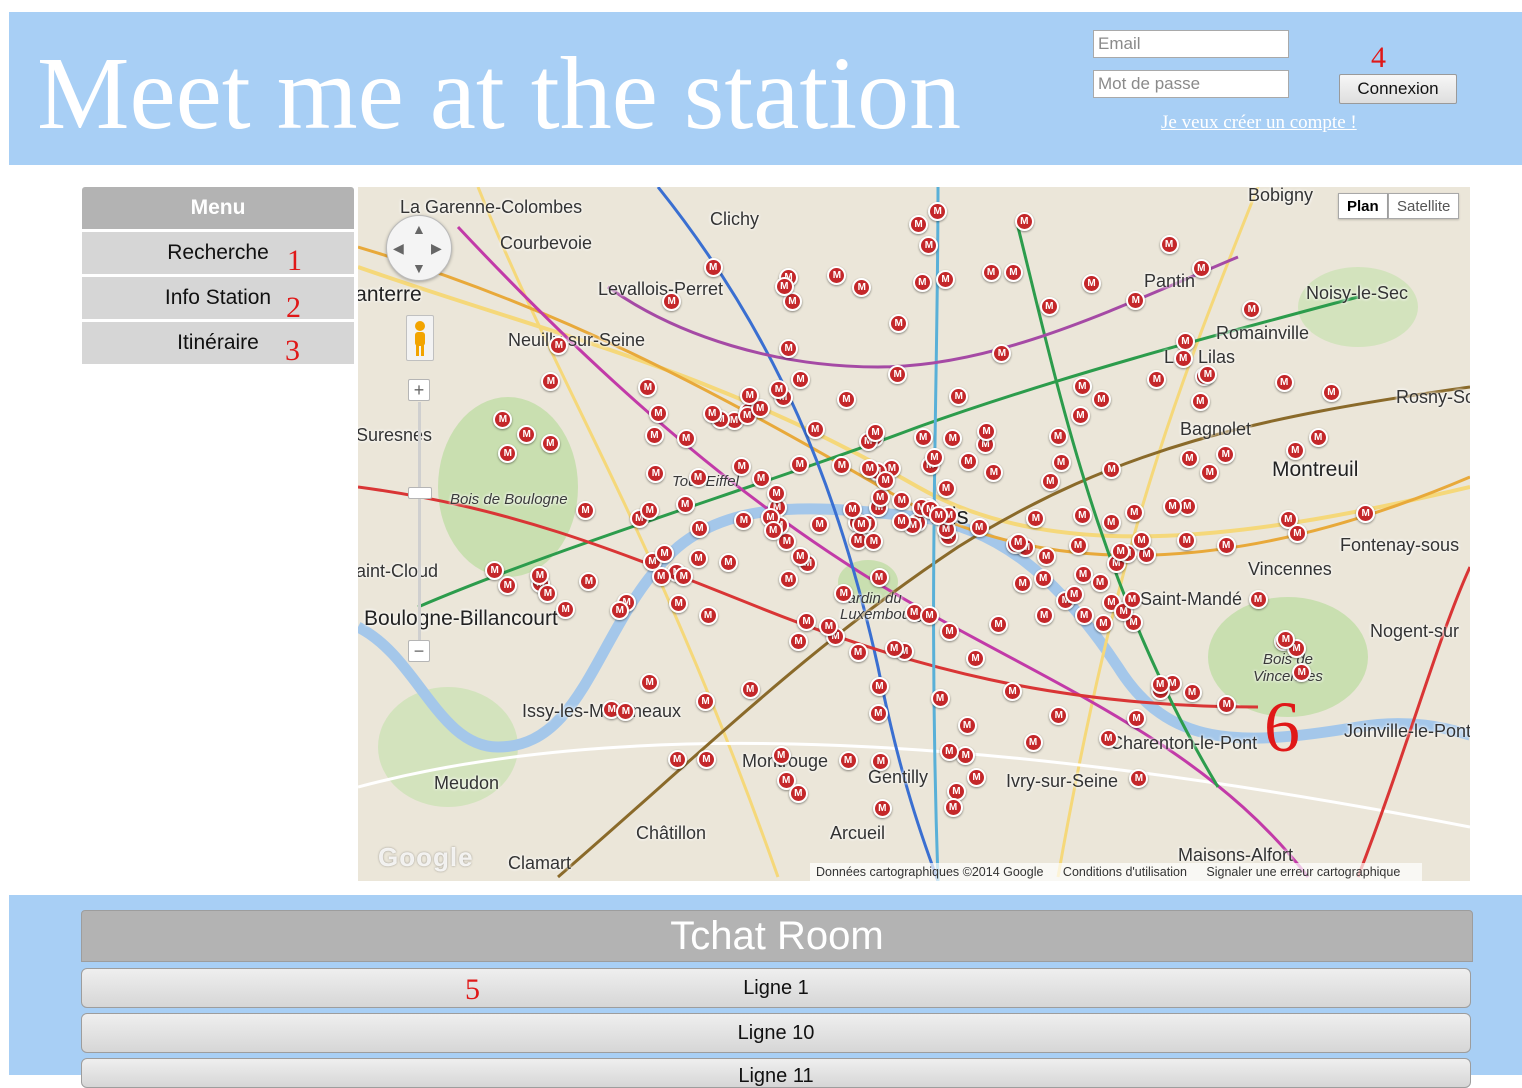 This screenshot has height=1088, width=1522. Describe the element at coordinates (776, 988) in the screenshot. I see `chat-line-item: Ligne 1` at that location.